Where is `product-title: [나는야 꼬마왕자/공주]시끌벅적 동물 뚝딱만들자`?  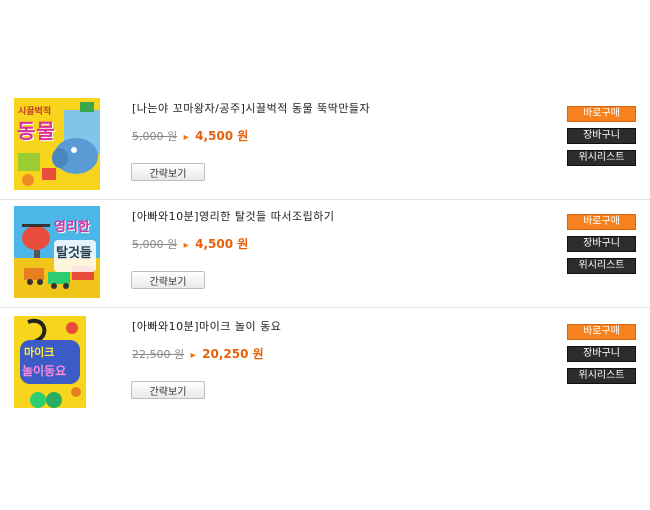
product-title: [나는야 꼬마왕자/공주]시끌벅적 동물 뚝딱만들자 is located at coordinates (251, 108).